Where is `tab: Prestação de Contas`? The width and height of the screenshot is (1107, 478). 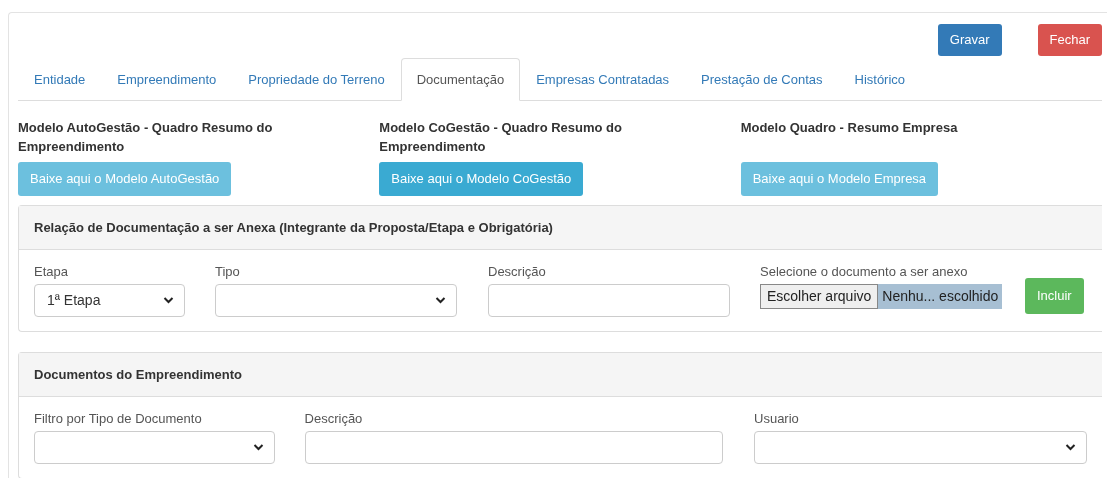
tab: Prestação de Contas is located at coordinates (762, 79).